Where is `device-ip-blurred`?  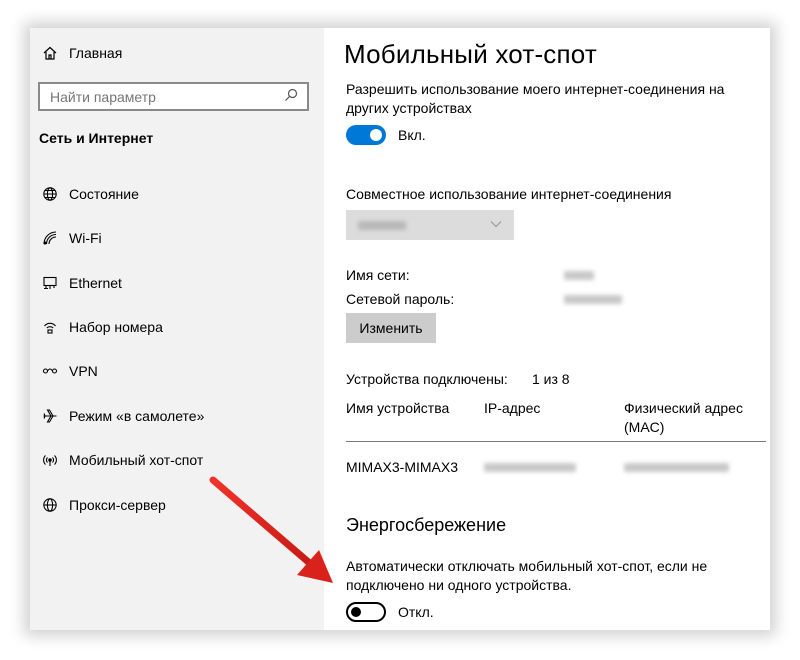 device-ip-blurred is located at coordinates (530, 467).